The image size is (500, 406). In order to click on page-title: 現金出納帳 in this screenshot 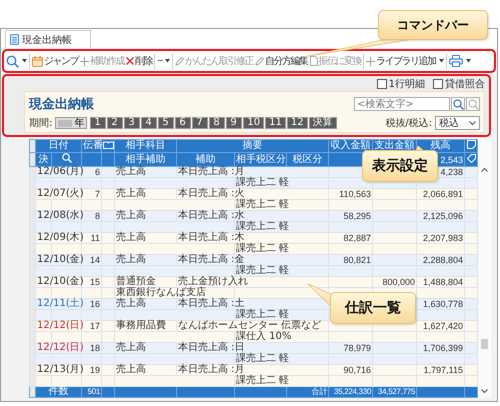, I will do `click(61, 104)`.